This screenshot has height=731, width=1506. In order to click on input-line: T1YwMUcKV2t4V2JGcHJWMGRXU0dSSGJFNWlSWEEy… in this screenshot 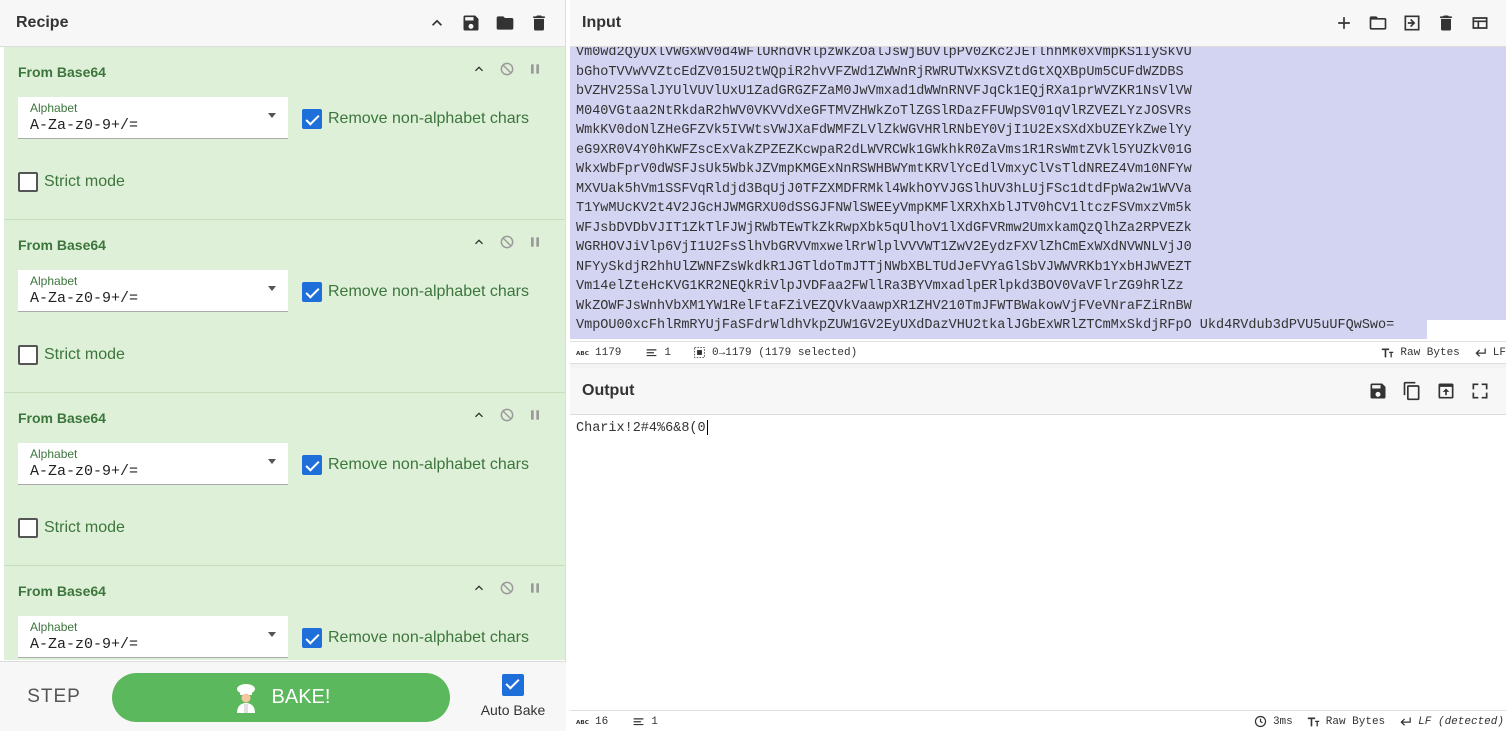, I will do `click(884, 208)`.